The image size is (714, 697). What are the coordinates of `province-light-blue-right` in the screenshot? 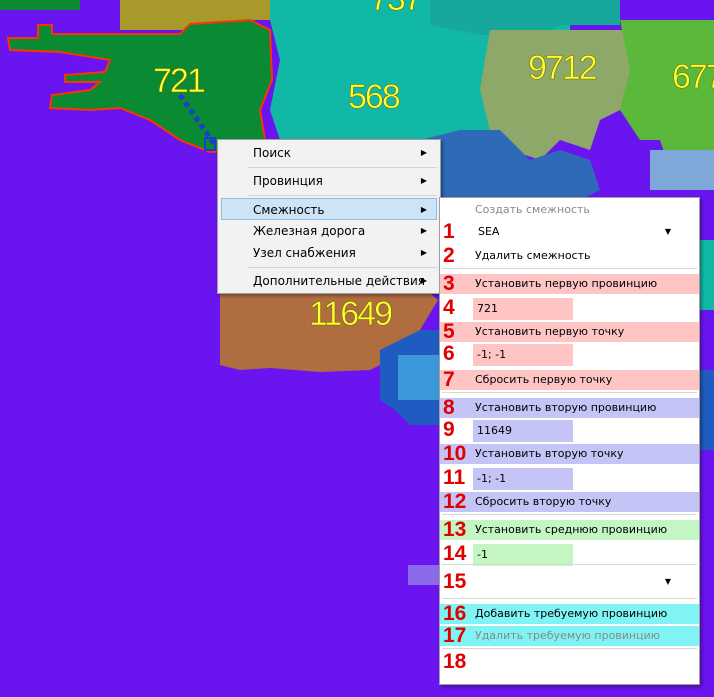 It's located at (682, 170).